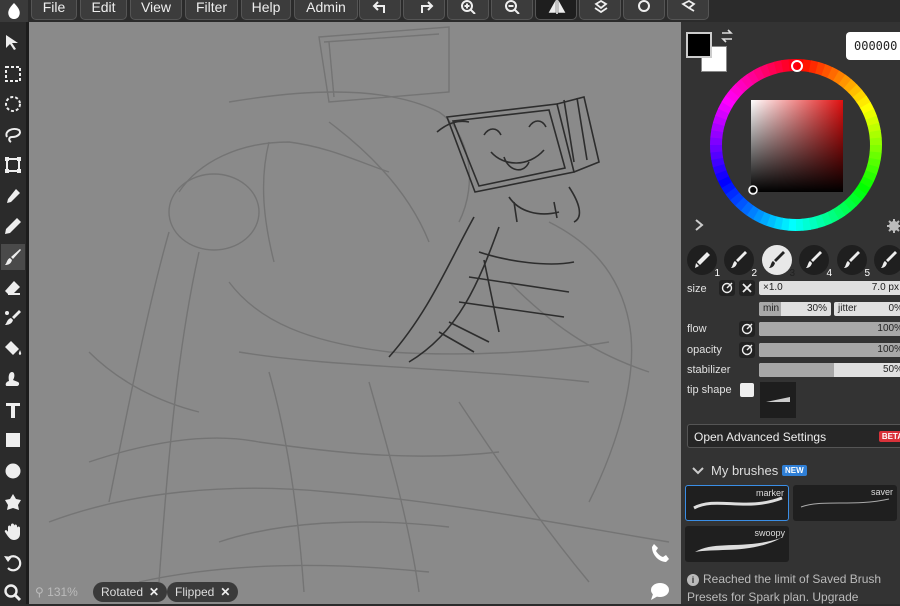  I want to click on flip-icon, so click(557, 7).